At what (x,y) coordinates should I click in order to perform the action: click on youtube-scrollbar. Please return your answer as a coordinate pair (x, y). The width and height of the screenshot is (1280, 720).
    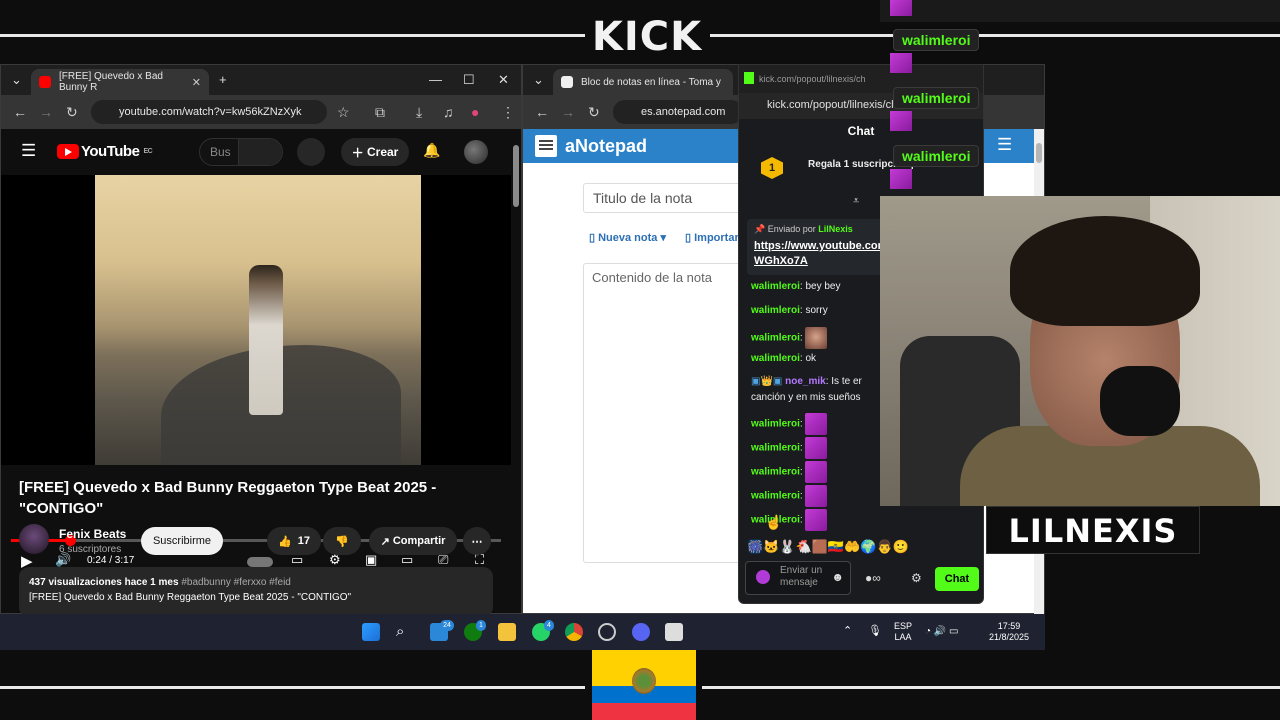
    Looking at the image, I should click on (516, 176).